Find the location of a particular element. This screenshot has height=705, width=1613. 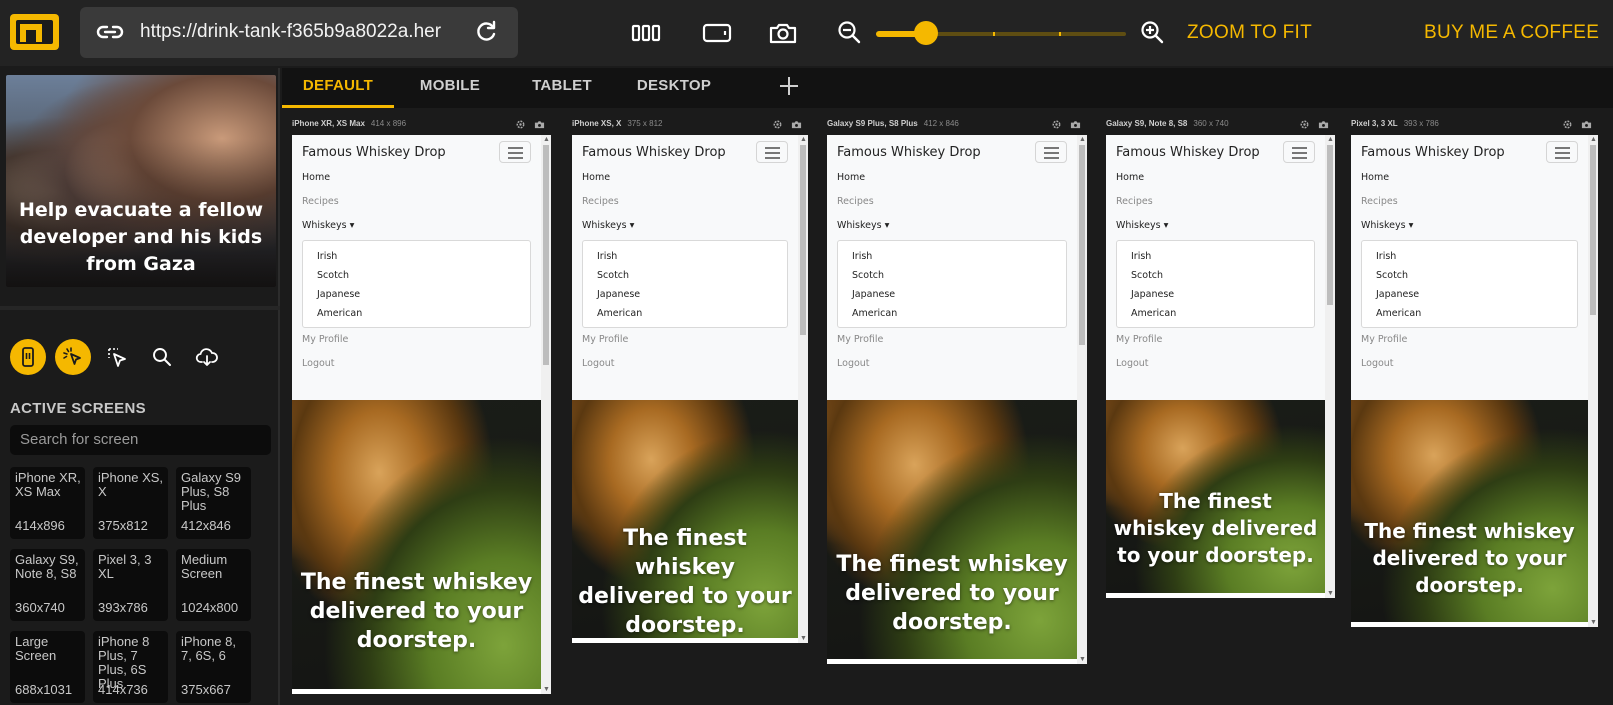

screen-chip: Pixel 3, 3 XL 393x786 is located at coordinates (130, 585).